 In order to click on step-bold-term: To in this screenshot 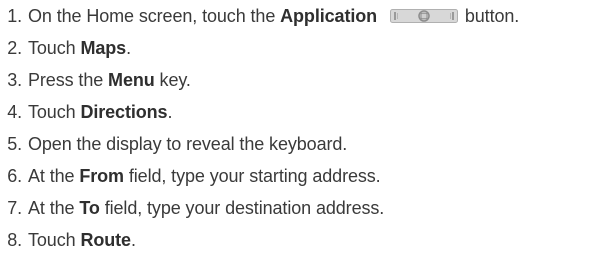, I will do `click(89, 208)`.